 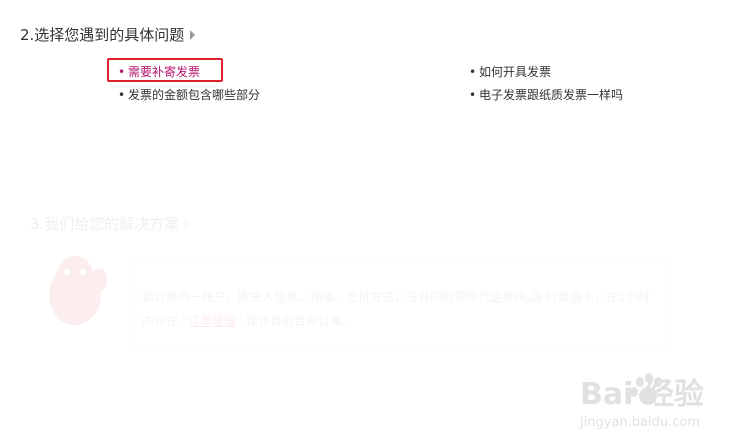 I want to click on mascot-icon, so click(x=78, y=290).